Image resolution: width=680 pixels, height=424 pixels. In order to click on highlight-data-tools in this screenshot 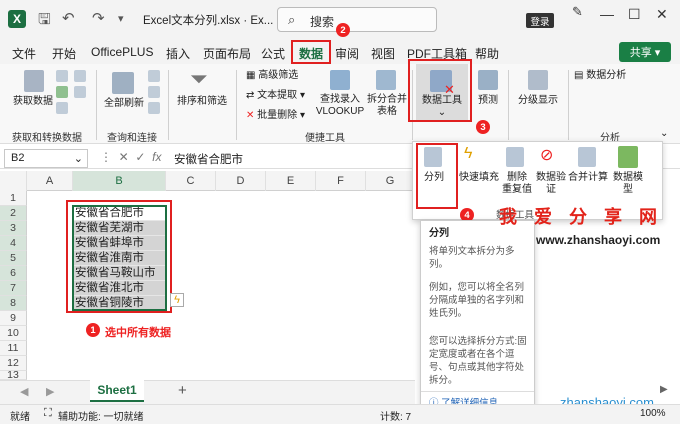, I will do `click(440, 90)`.